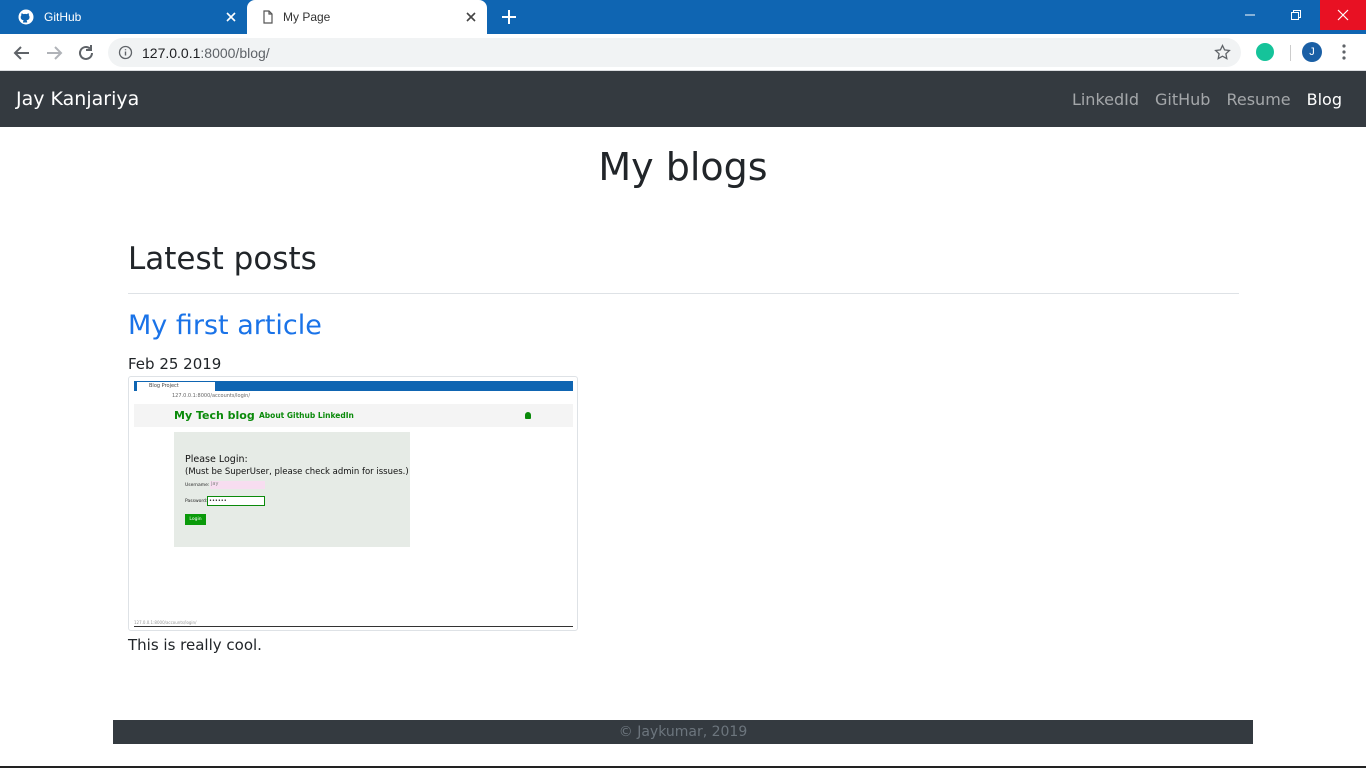 The height and width of the screenshot is (768, 1366). What do you see at coordinates (77, 99) in the screenshot?
I see `site-brand: Jay Kanjariya` at bounding box center [77, 99].